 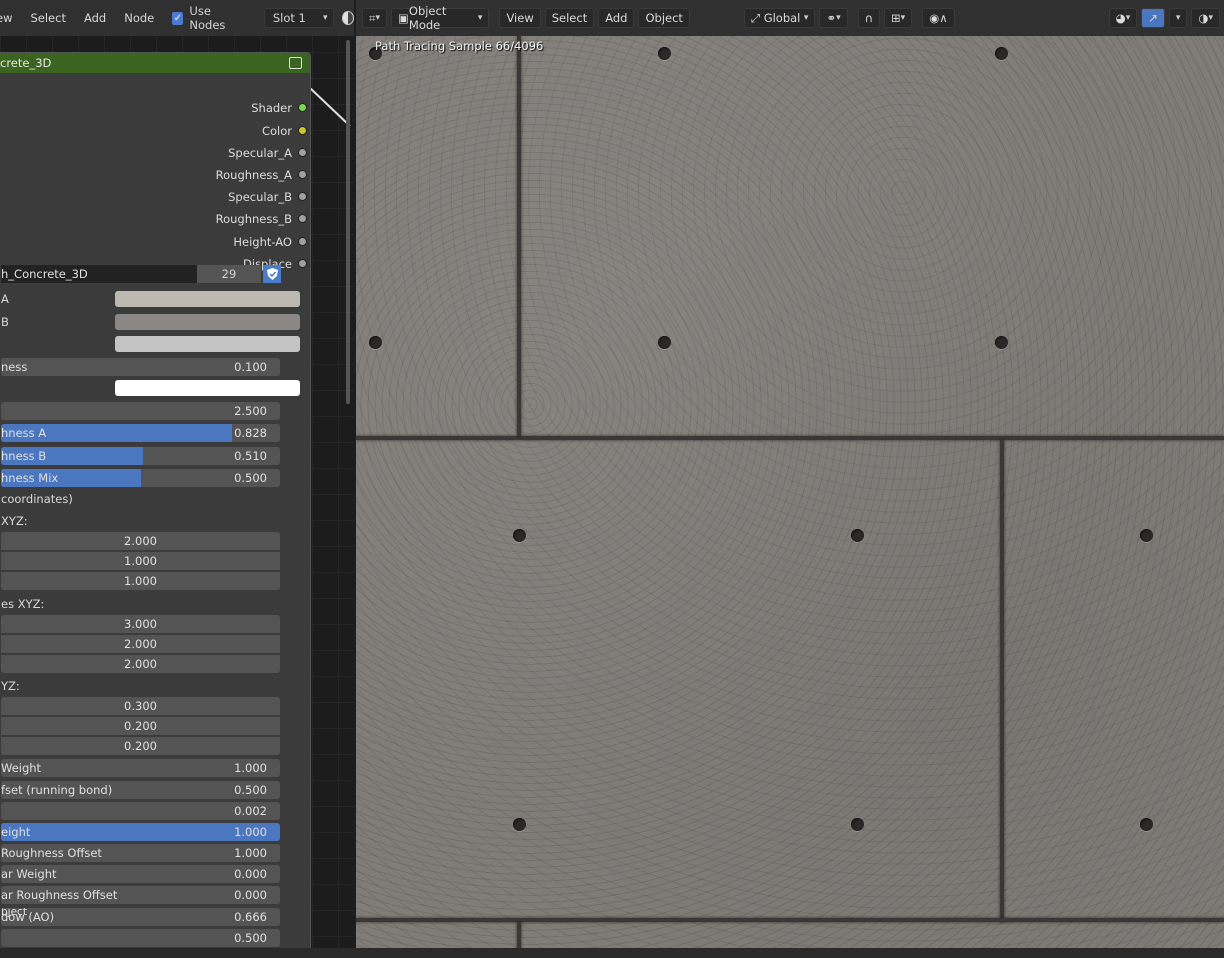 What do you see at coordinates (178, 18) in the screenshot?
I see `checkbox-checked-icon: ✓` at bounding box center [178, 18].